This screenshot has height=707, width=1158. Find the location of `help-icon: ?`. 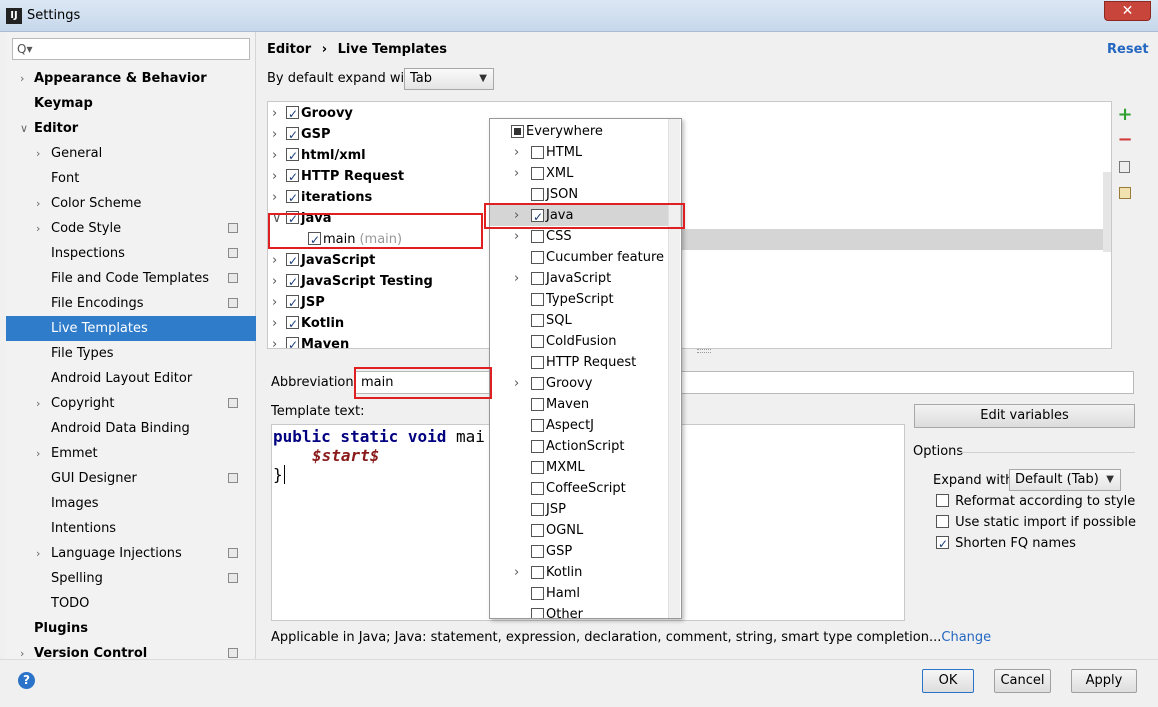

help-icon: ? is located at coordinates (26, 680).